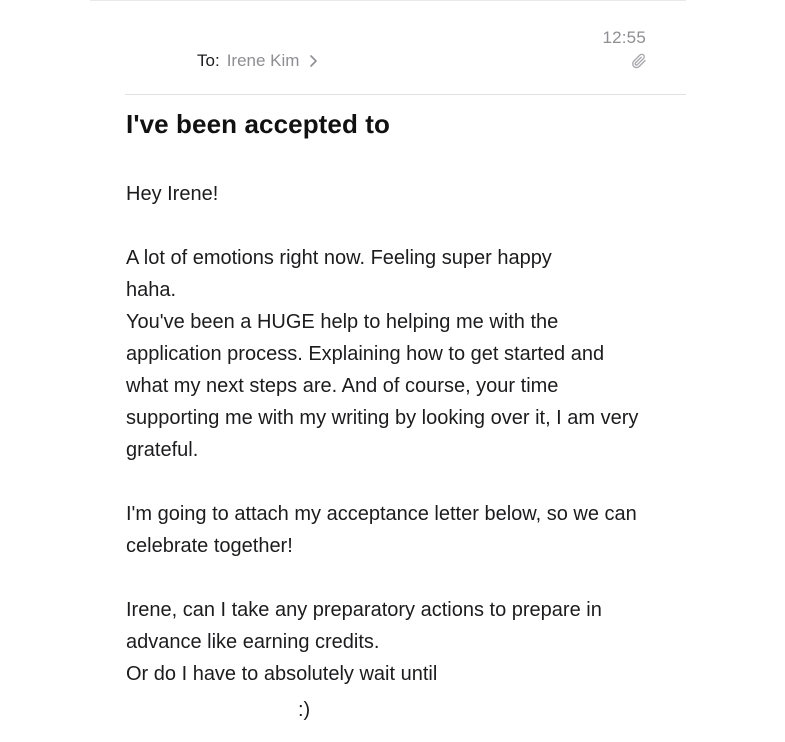 This screenshot has height=742, width=785. Describe the element at coordinates (405, 94) in the screenshot. I see `header-divider` at that location.